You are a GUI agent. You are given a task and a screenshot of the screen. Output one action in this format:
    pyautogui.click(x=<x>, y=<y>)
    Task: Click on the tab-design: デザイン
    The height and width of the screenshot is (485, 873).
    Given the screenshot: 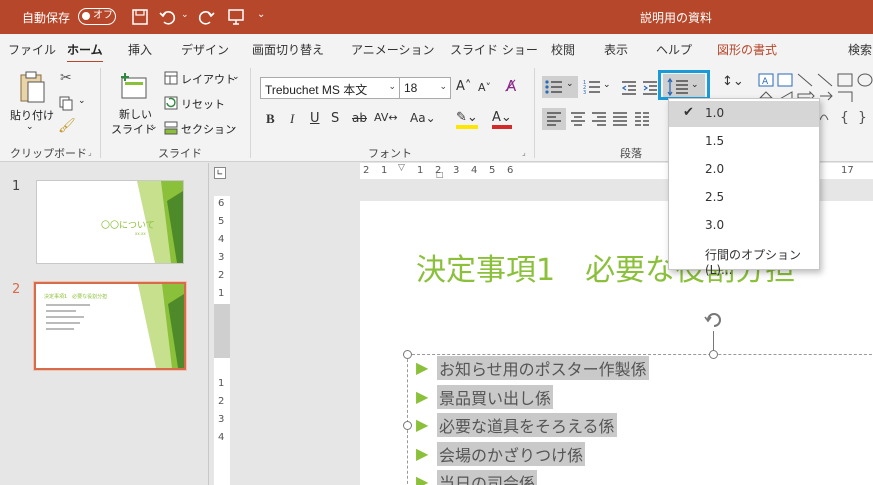 What is the action you would take?
    pyautogui.click(x=205, y=49)
    